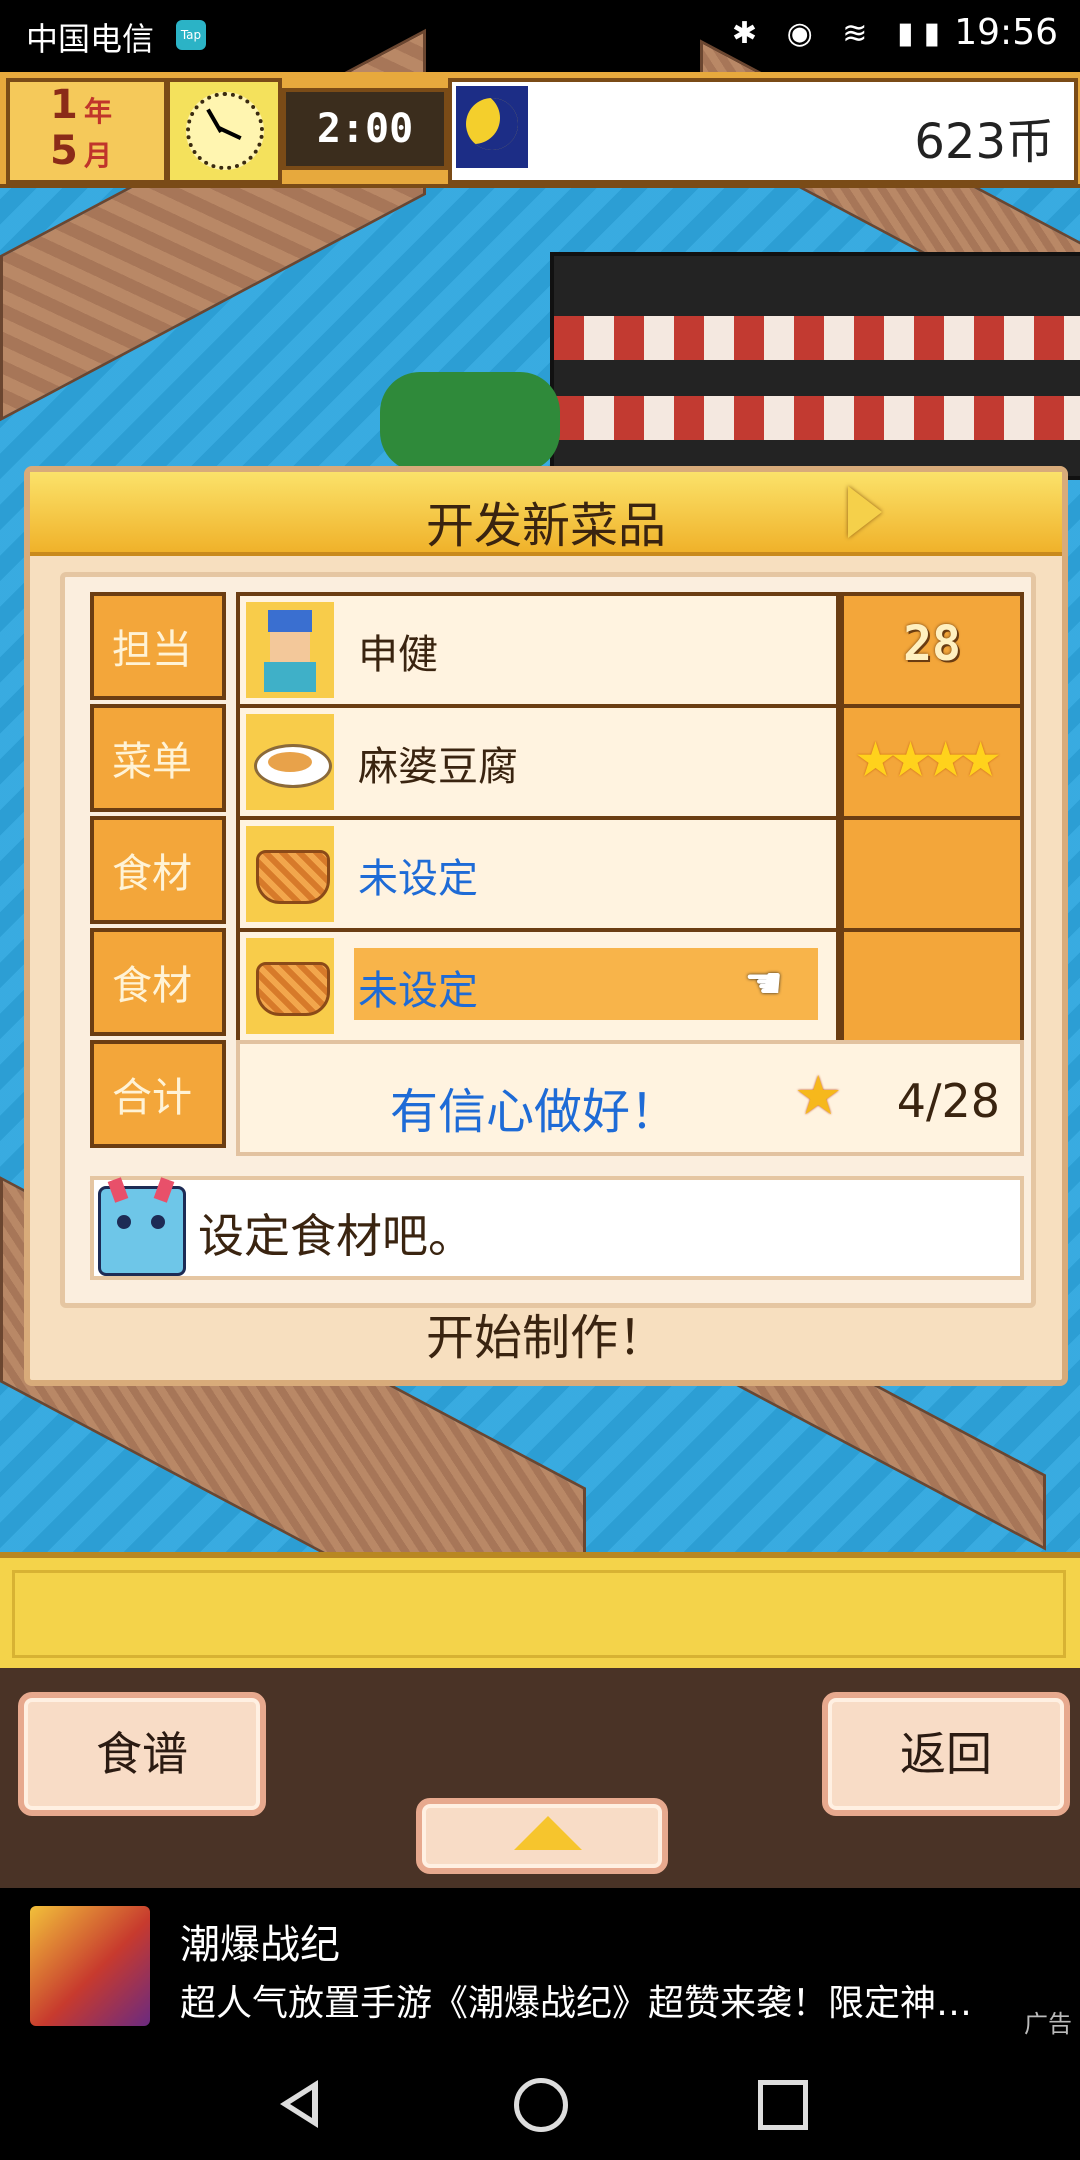 Image resolution: width=1080 pixels, height=2160 pixels. I want to click on hint-box: 设定食材吧。, so click(557, 1228).